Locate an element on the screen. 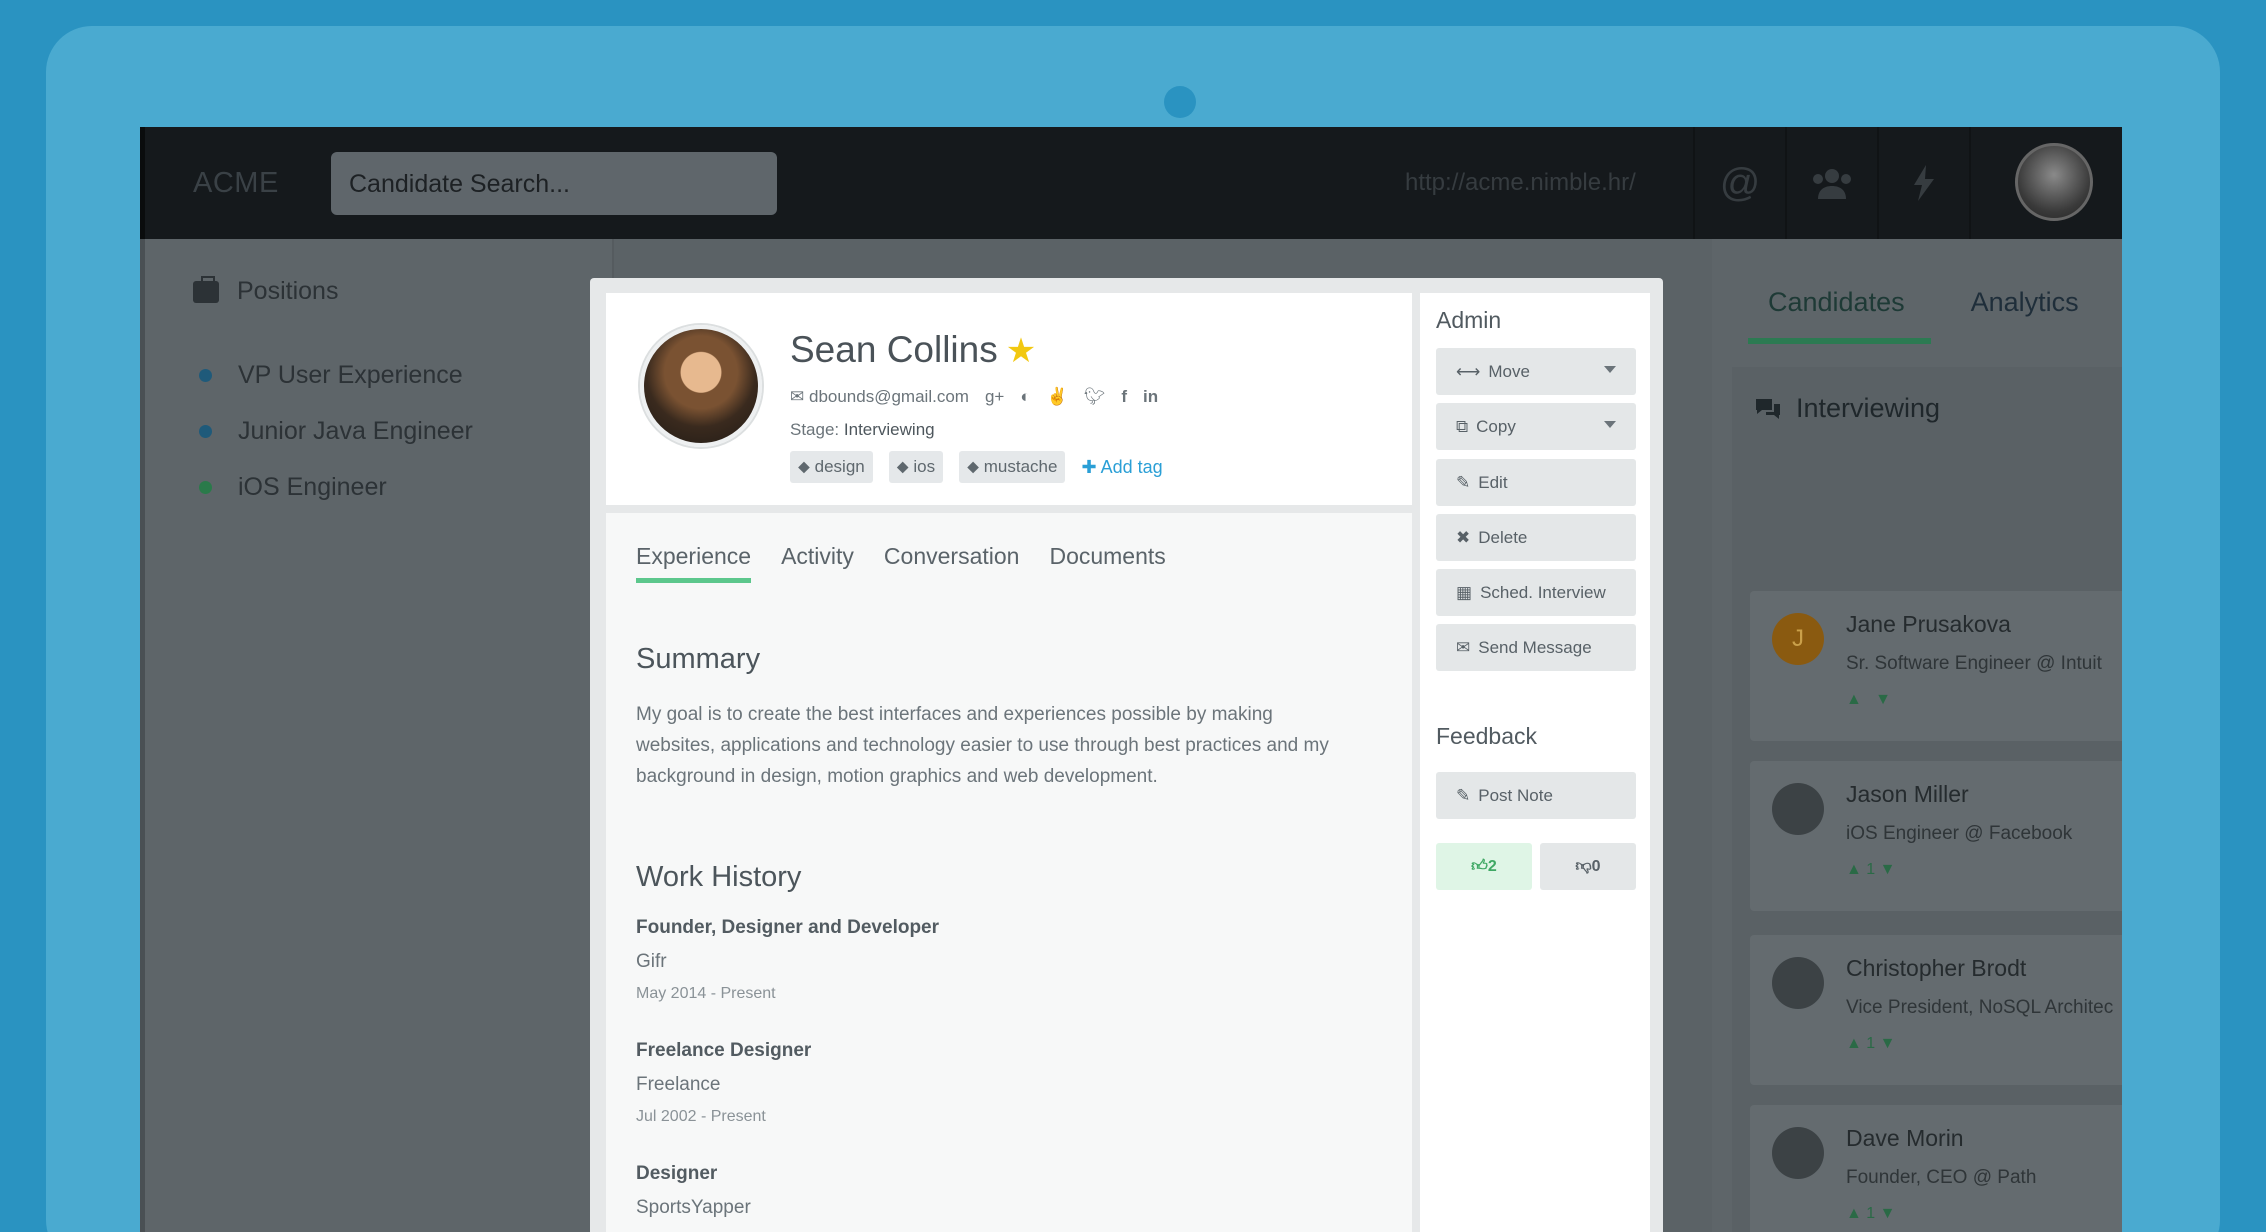  move-button: ⟷ Move is located at coordinates (1536, 371).